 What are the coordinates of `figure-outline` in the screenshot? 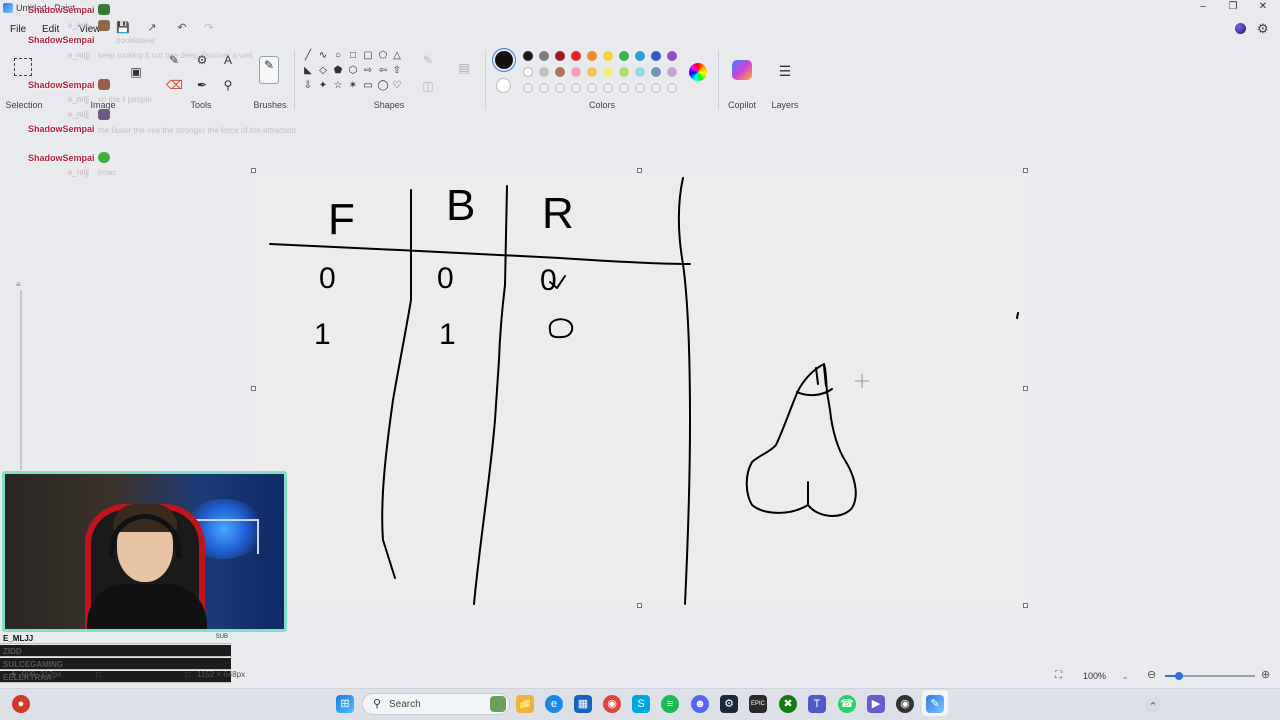 It's located at (801, 440).